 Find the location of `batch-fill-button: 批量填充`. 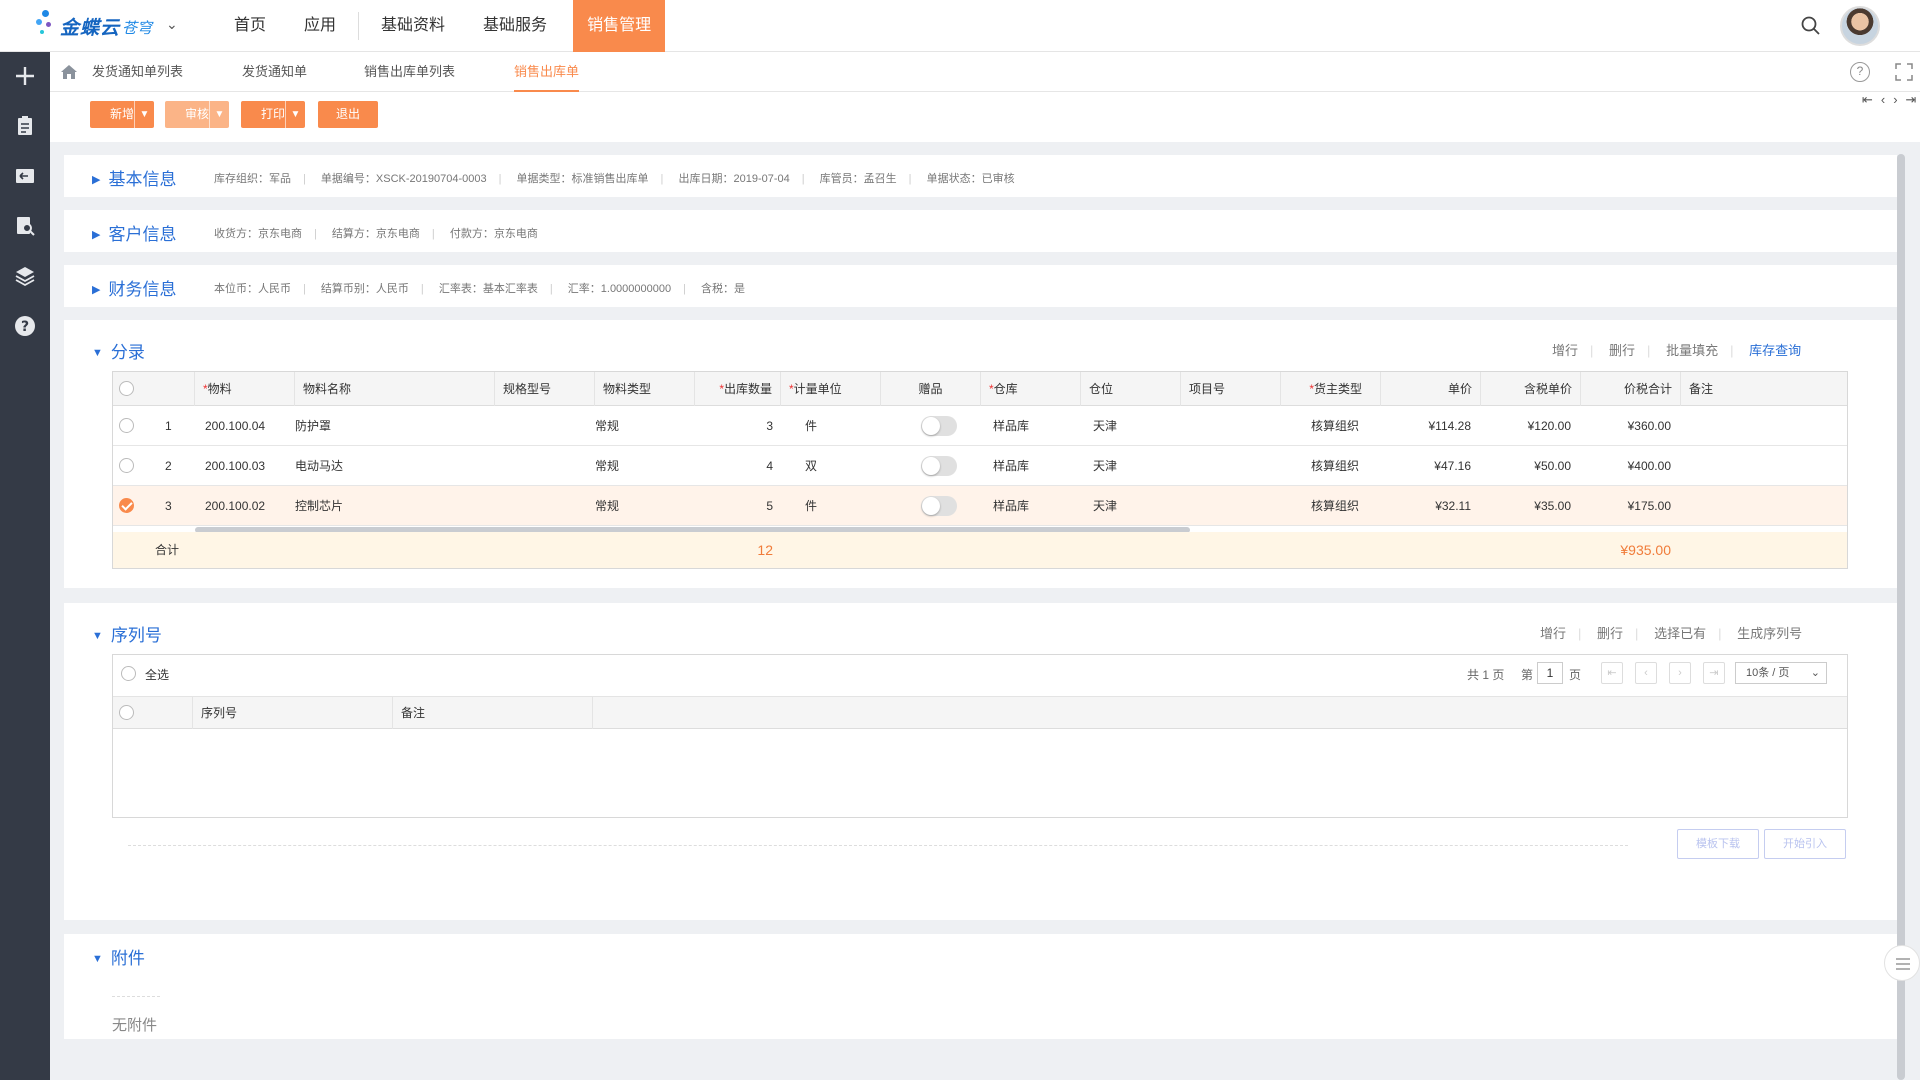

batch-fill-button: 批量填充 is located at coordinates (1692, 350).